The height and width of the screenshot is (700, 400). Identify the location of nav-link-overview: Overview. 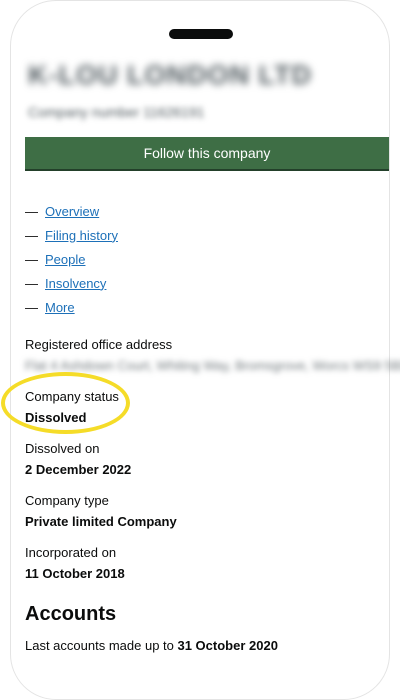
(72, 211).